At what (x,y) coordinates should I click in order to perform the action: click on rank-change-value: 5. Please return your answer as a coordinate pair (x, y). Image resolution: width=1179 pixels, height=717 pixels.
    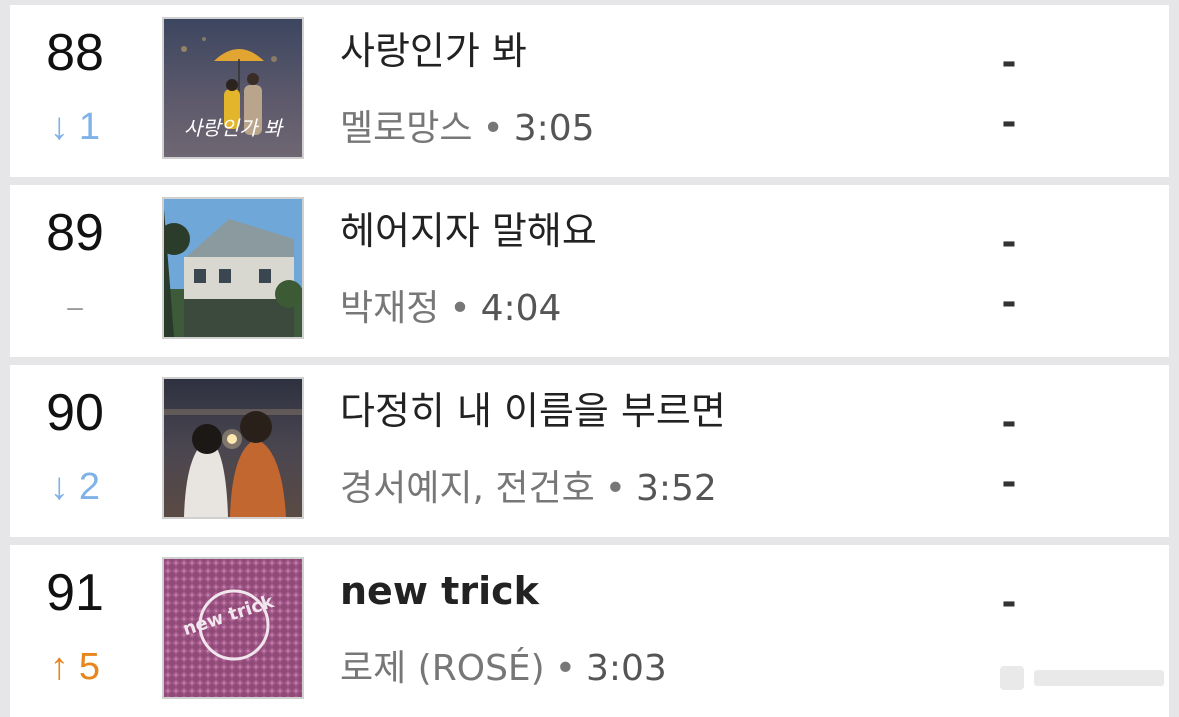
    Looking at the image, I should click on (89, 667).